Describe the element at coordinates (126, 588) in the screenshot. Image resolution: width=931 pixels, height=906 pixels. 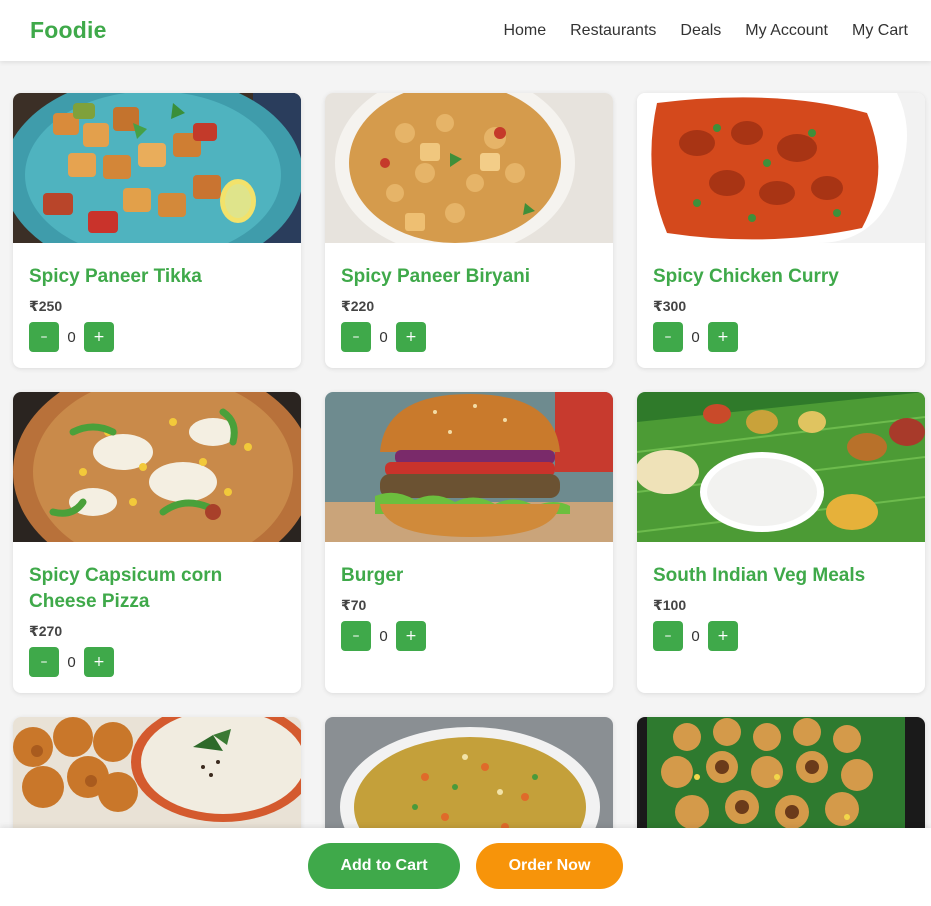
I see `item-title: Spicy Capsicum corn Cheese Pizza` at that location.